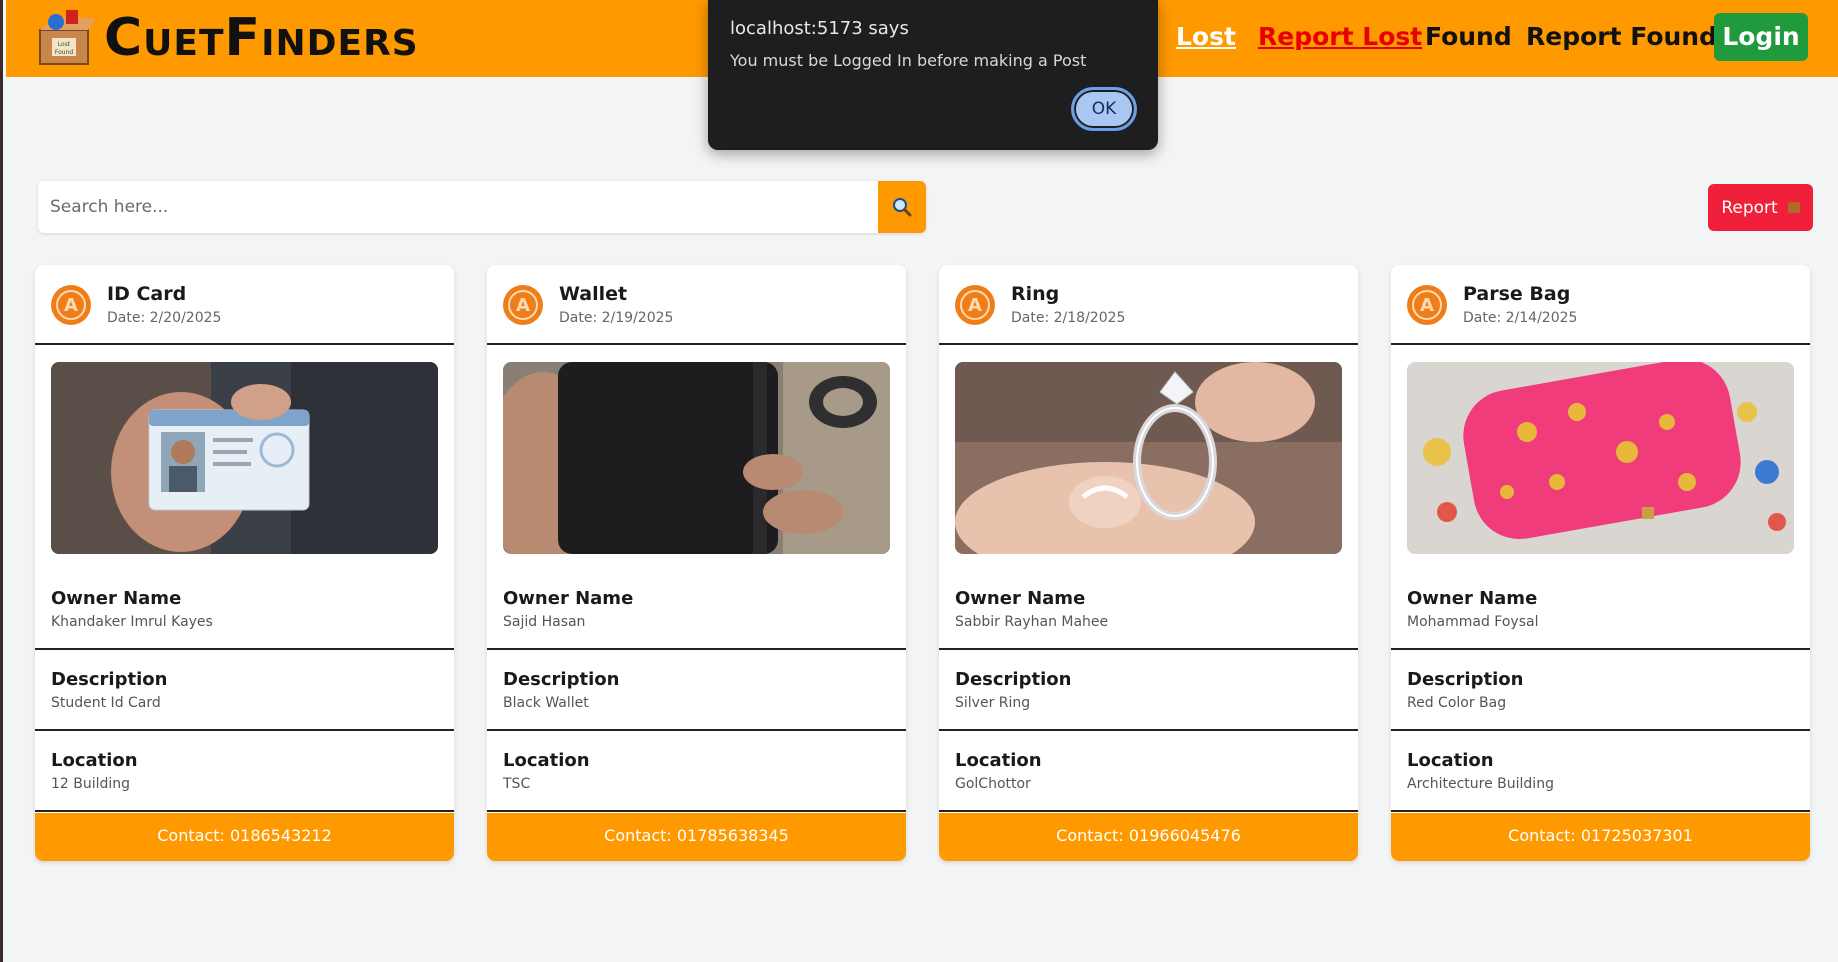 This screenshot has width=1838, height=962. Describe the element at coordinates (1032, 622) in the screenshot. I see `owner-value: Sabbir Rayhan Mahee` at that location.